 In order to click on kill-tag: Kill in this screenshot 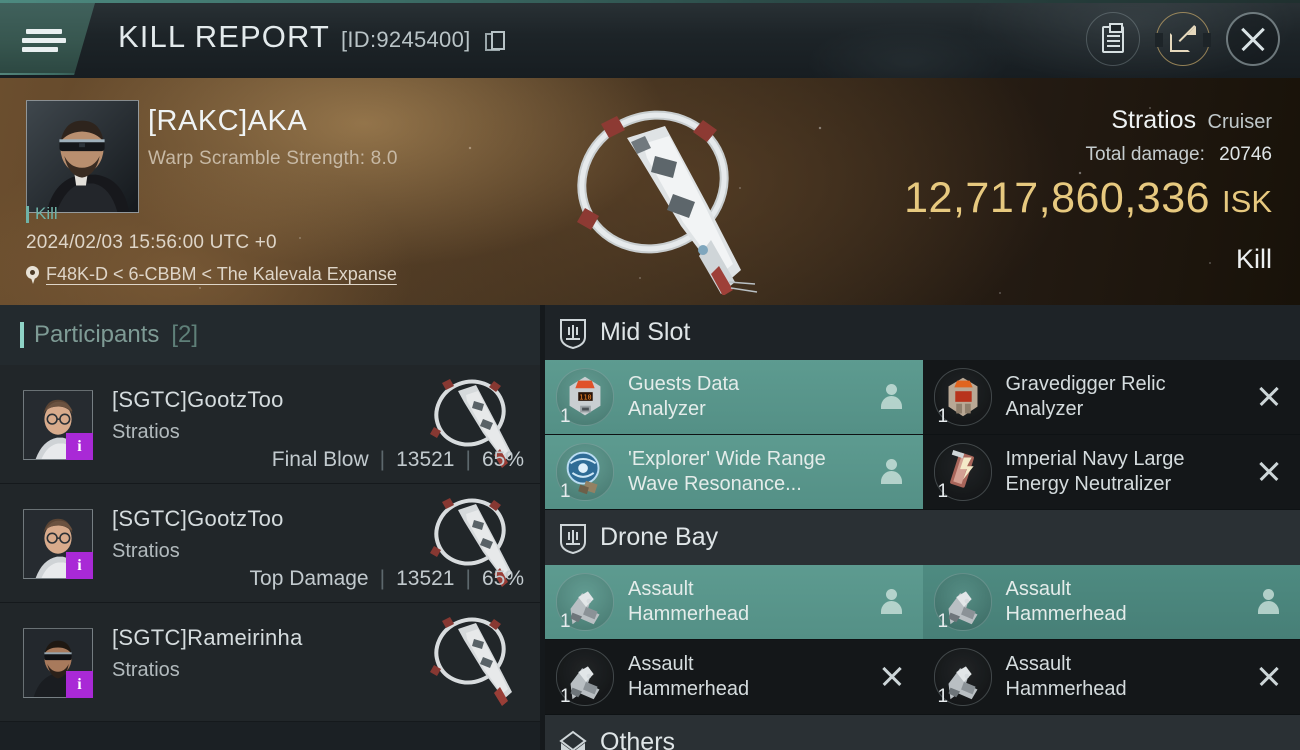, I will do `click(42, 214)`.